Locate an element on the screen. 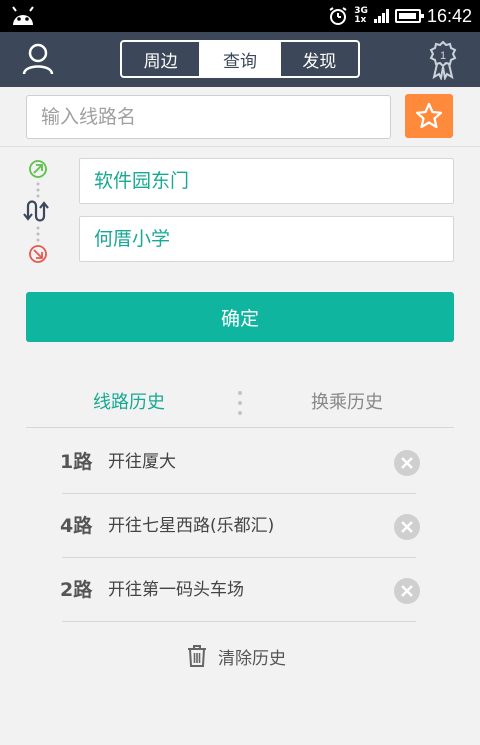  medal-count: 1 is located at coordinates (443, 56).